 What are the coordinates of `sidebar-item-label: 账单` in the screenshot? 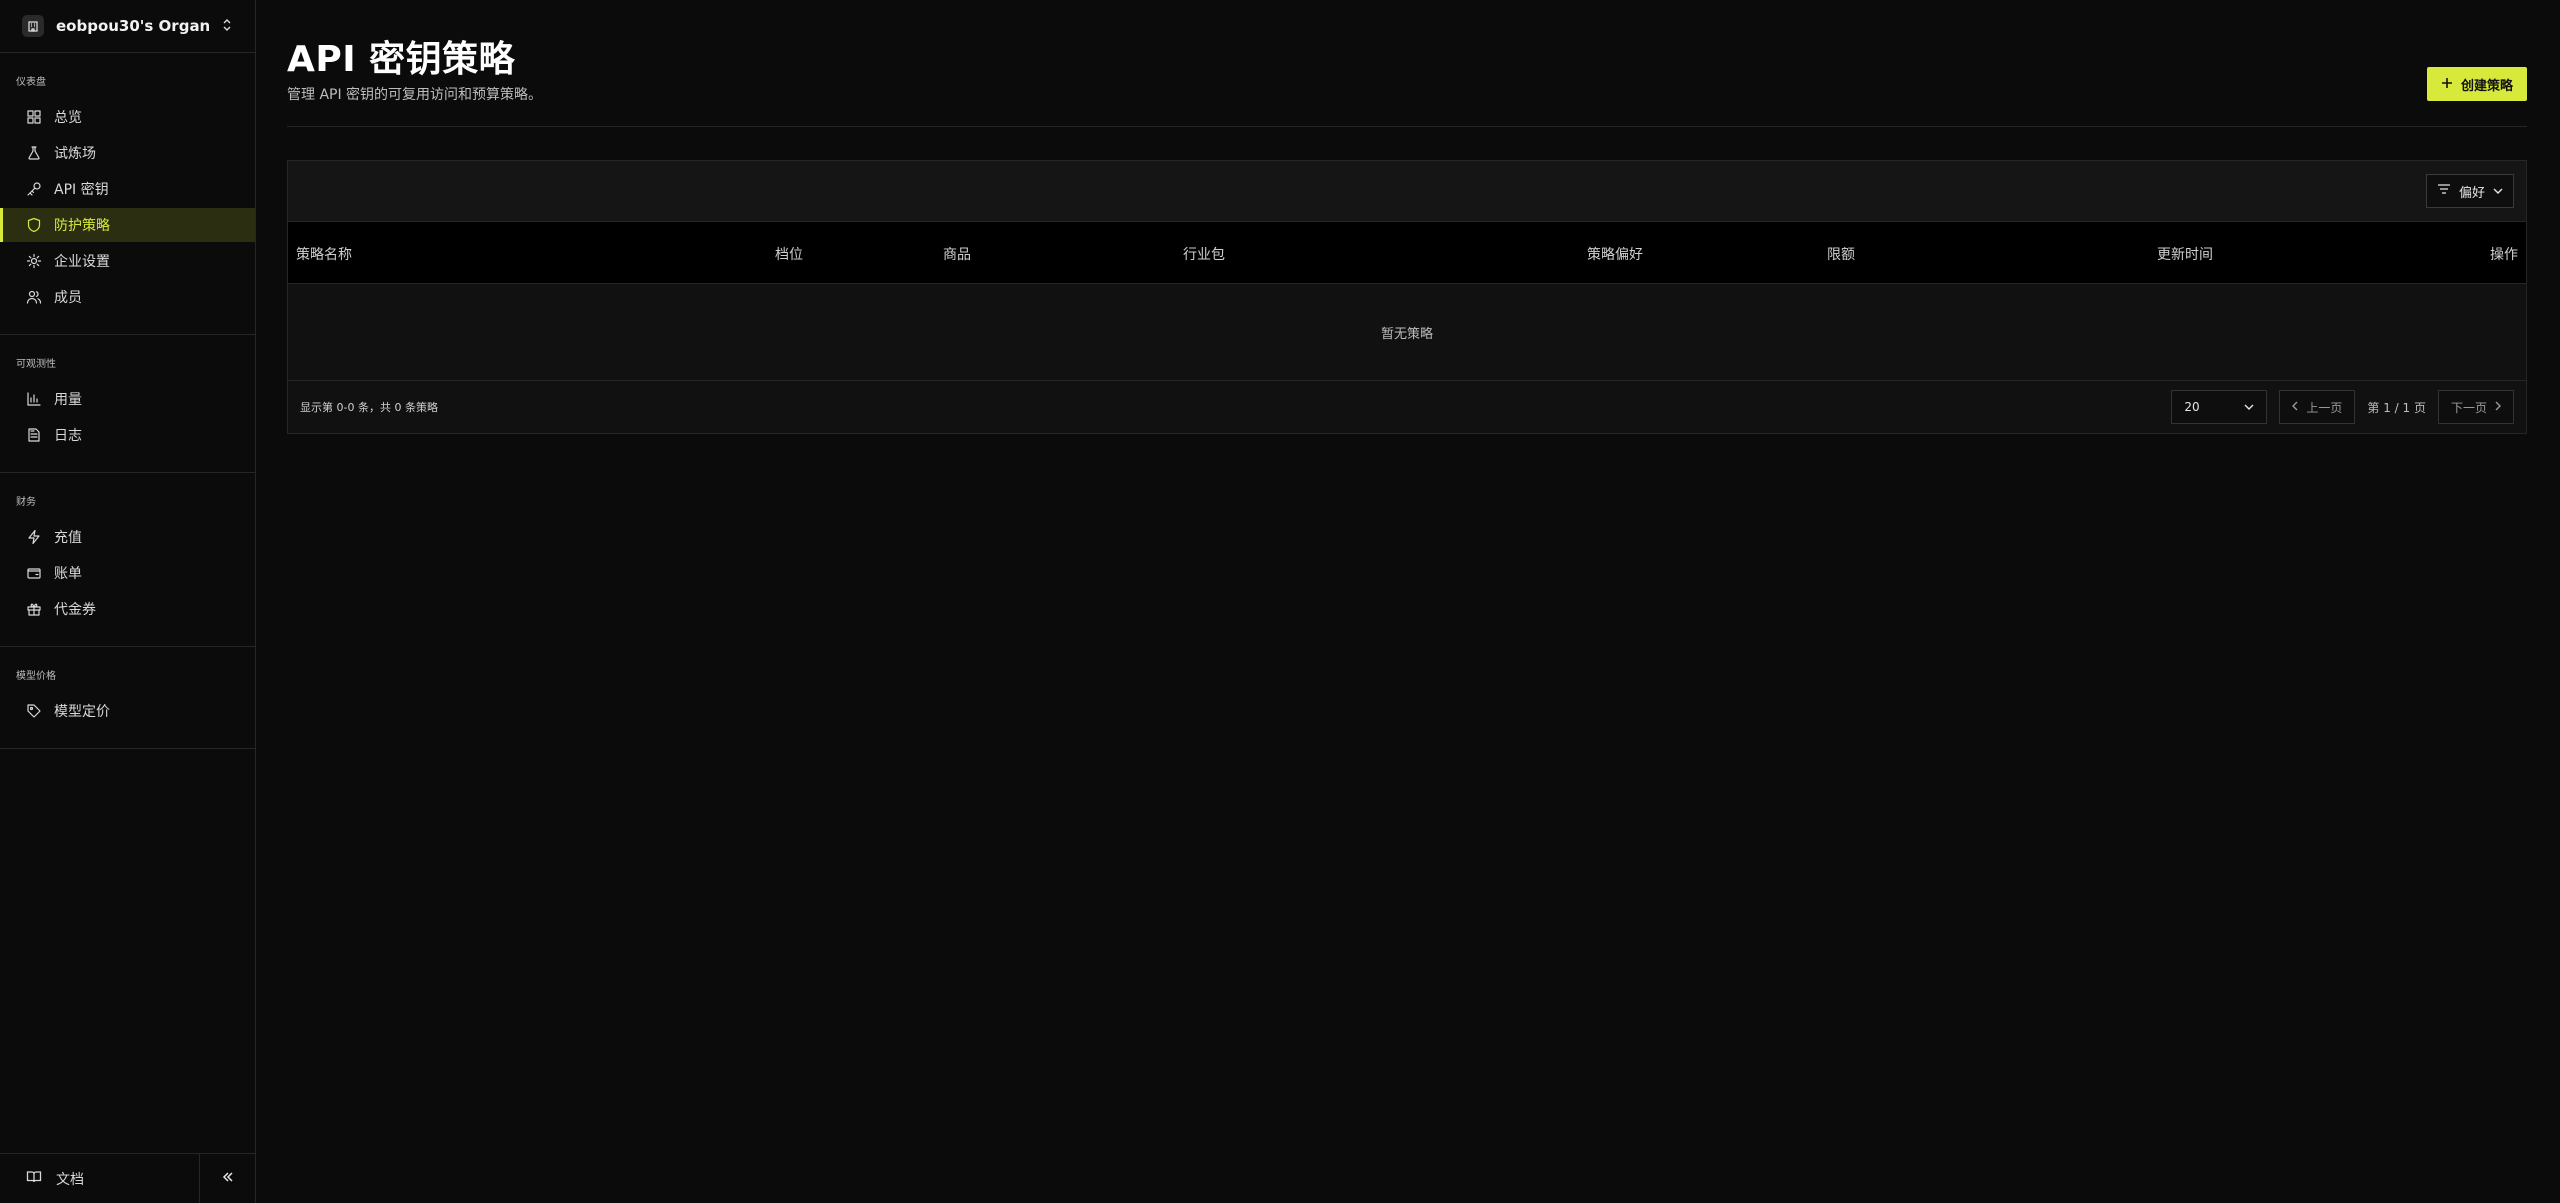 It's located at (68, 574).